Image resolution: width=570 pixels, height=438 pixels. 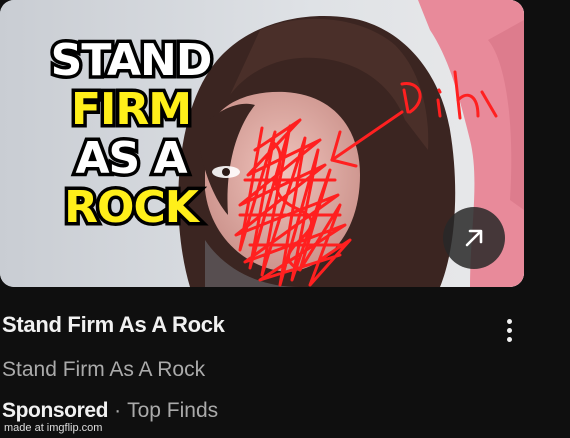 What do you see at coordinates (131, 61) in the screenshot?
I see `thumbnail-line-stand: STAND` at bounding box center [131, 61].